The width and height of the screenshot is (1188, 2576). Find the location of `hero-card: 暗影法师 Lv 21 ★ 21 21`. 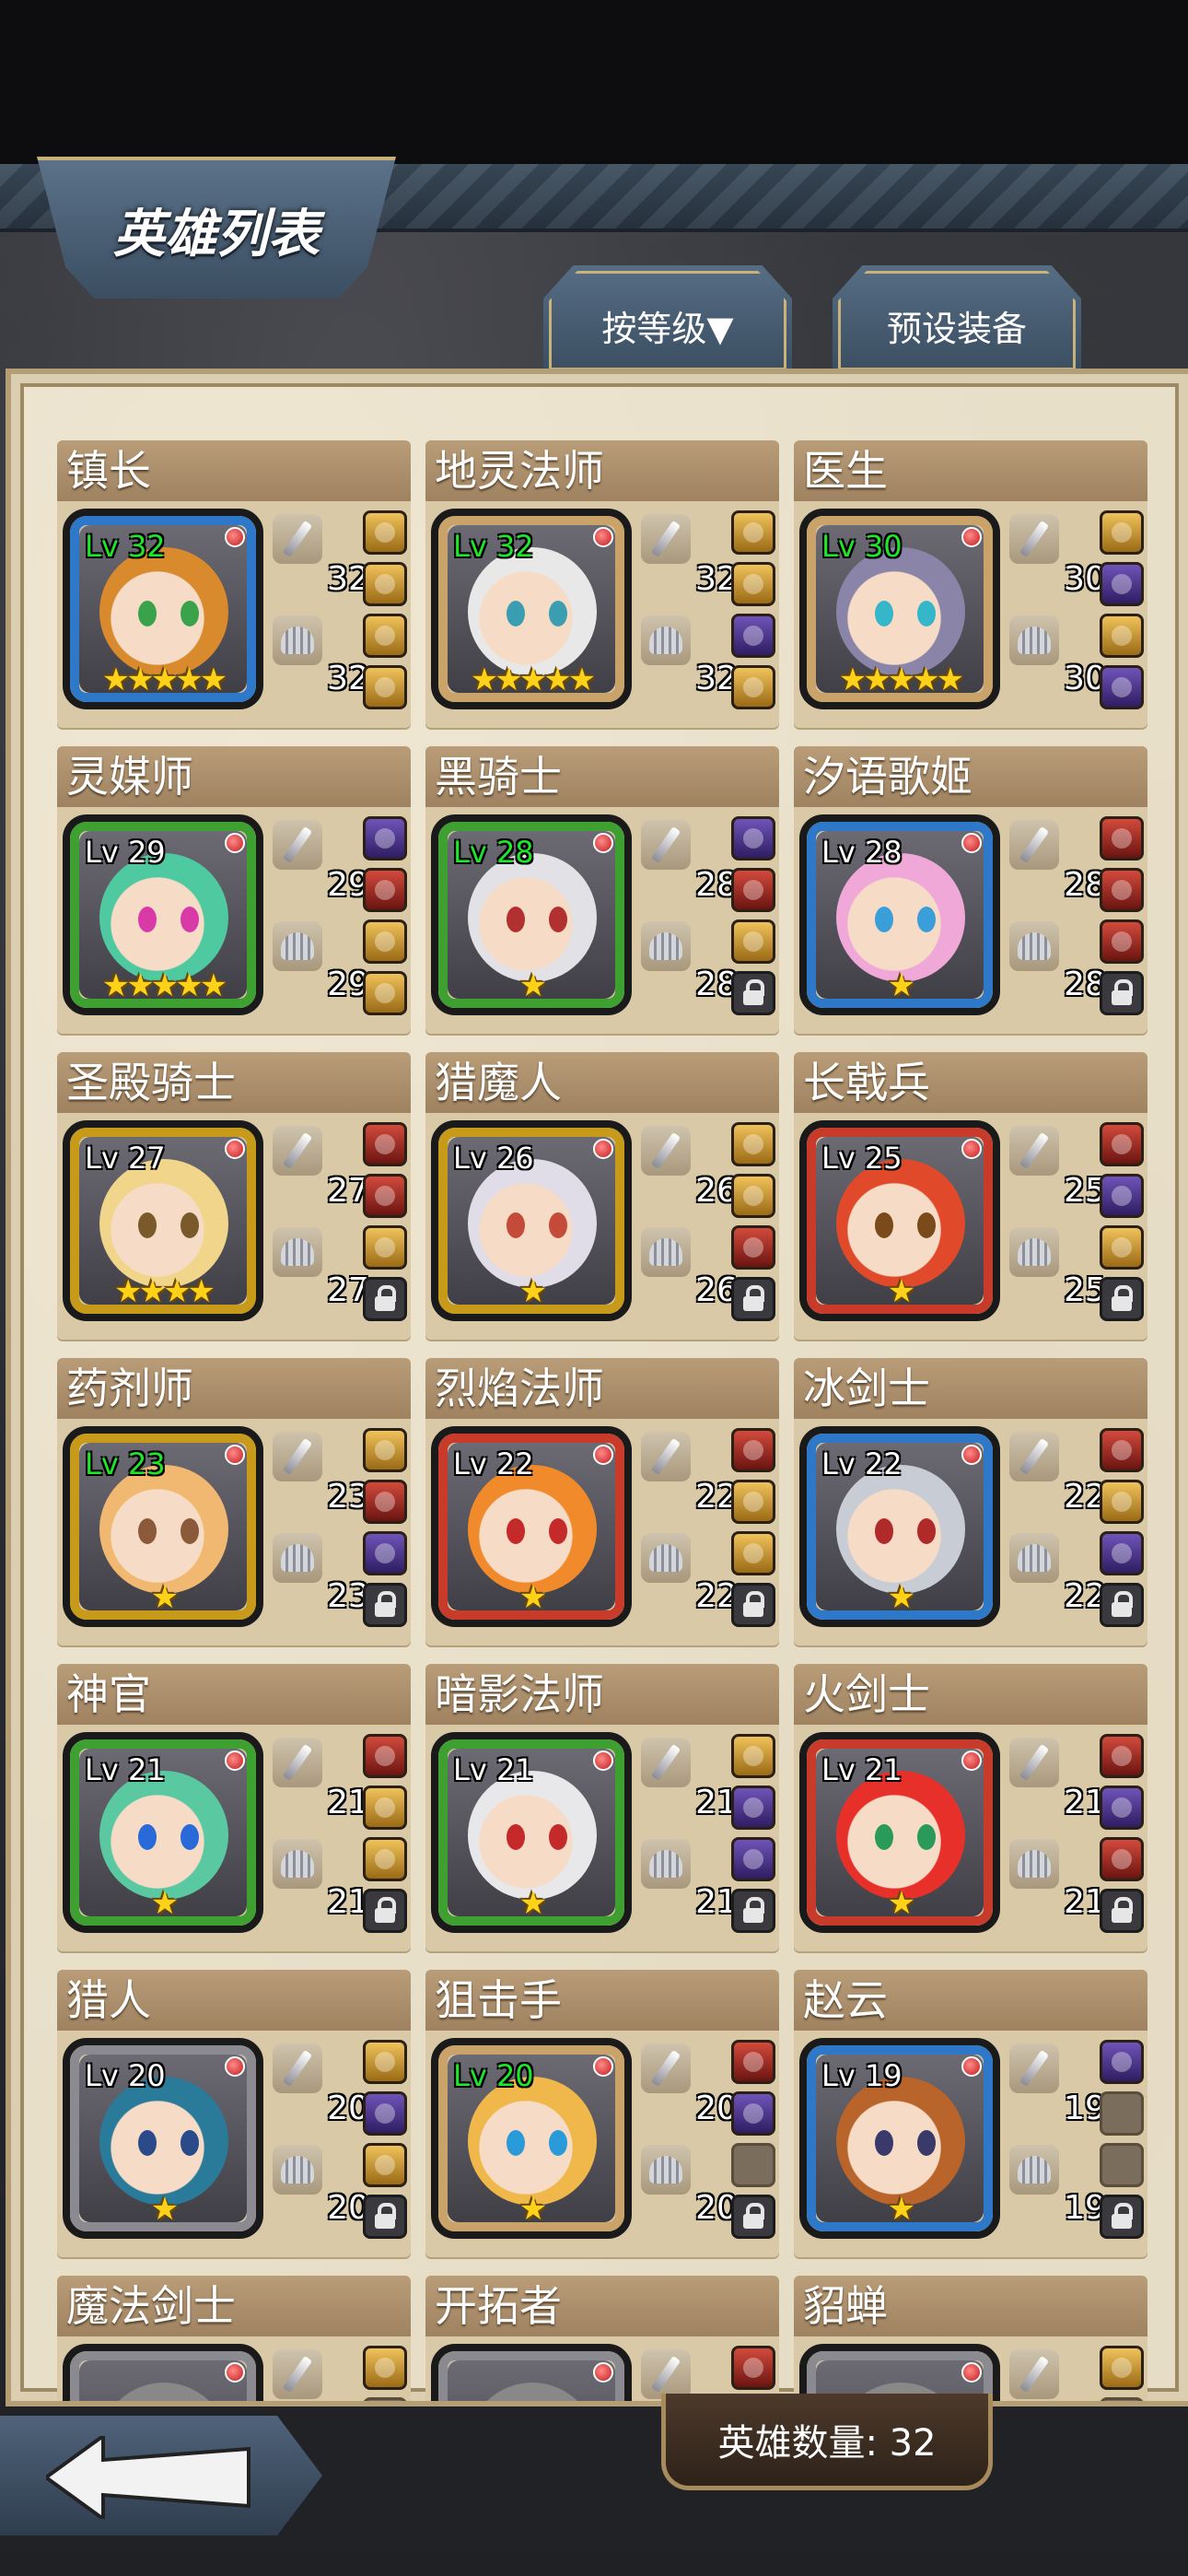

hero-card: 暗影法师 Lv 21 ★ 21 21 is located at coordinates (602, 1807).